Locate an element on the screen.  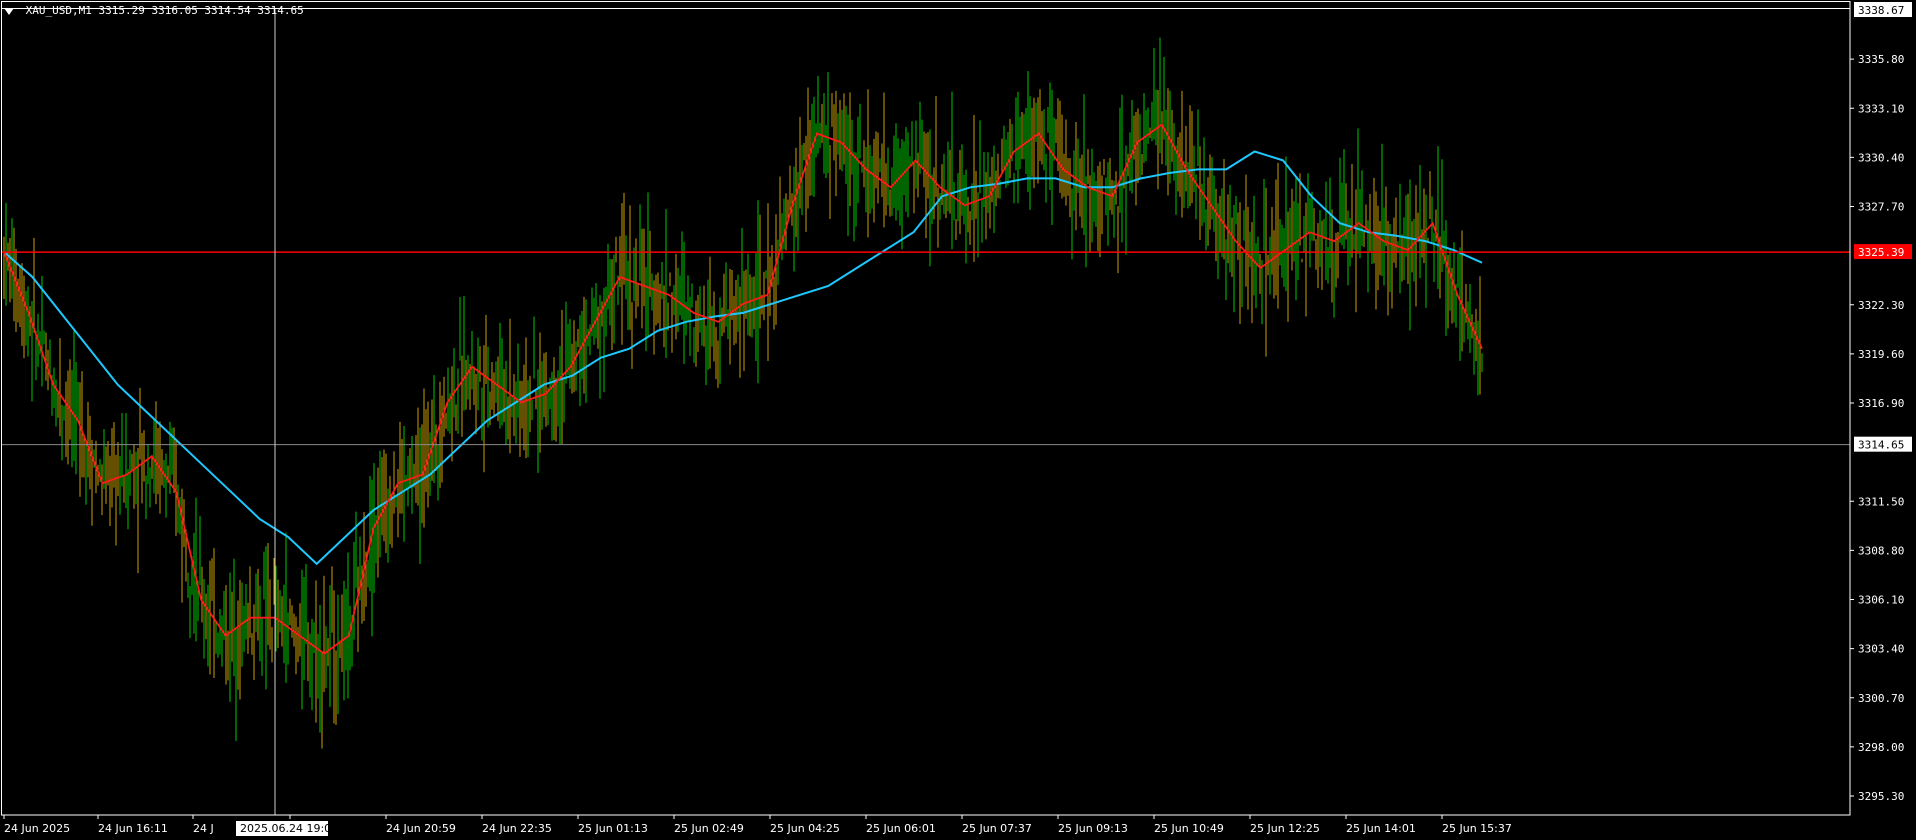
y-tick-label: 3338.67 is located at coordinates (1881, 10).